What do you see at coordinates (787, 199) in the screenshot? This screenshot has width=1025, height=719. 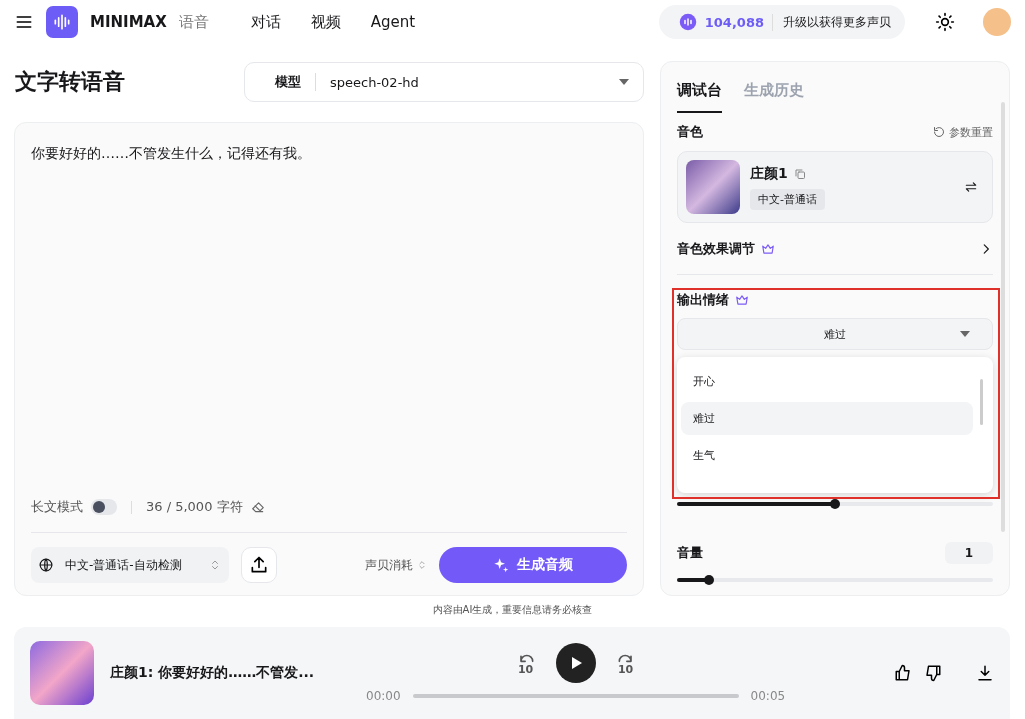 I see `voice-tag: 中文-普通话` at bounding box center [787, 199].